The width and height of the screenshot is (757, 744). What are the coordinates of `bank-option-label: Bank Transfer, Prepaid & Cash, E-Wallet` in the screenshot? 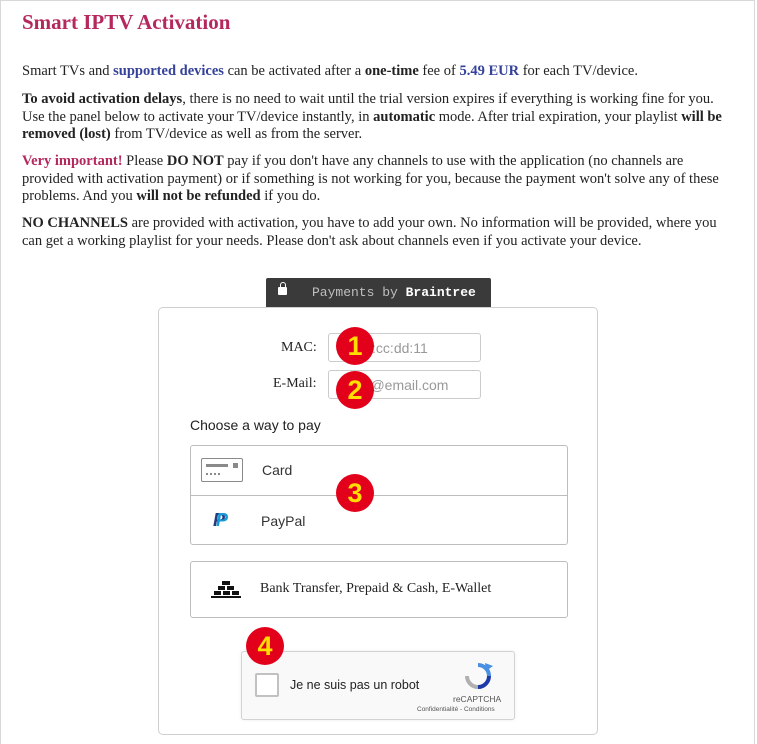 It's located at (376, 588).